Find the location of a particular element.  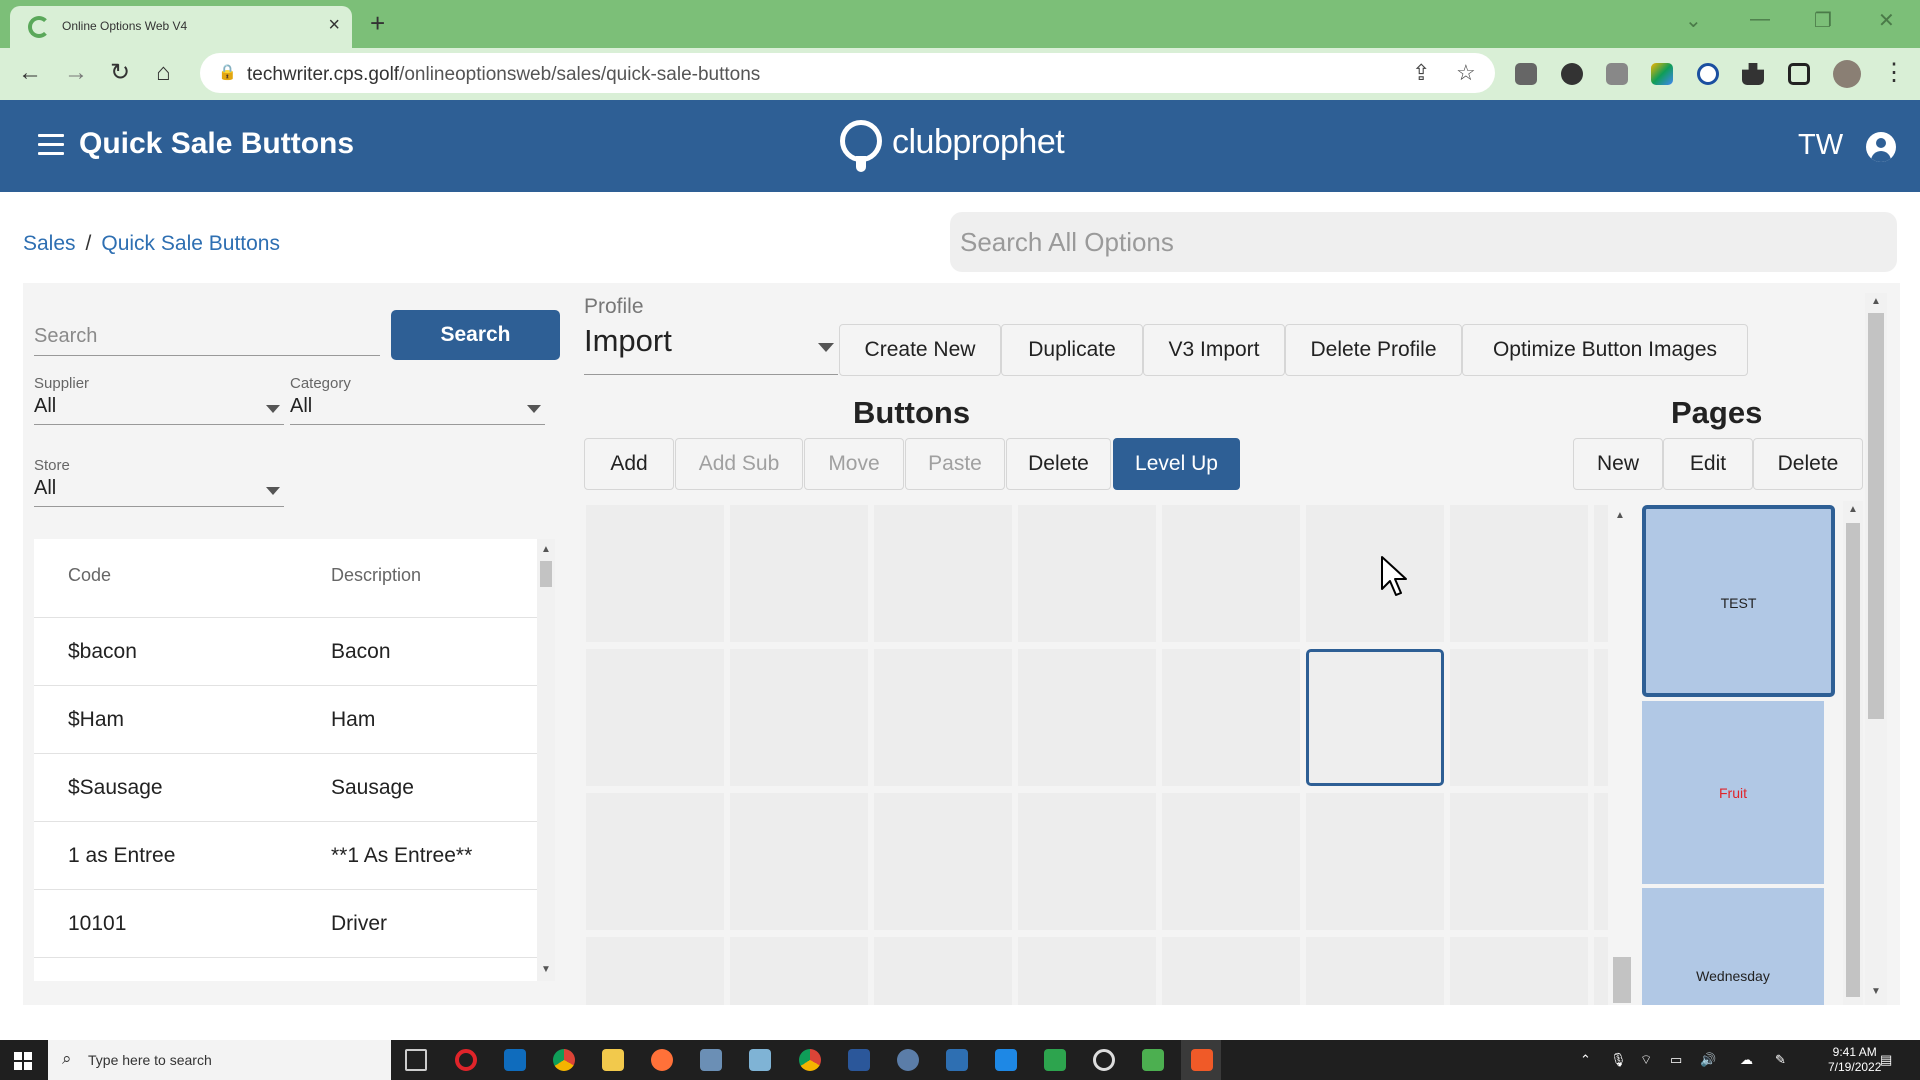

outlook-icon is located at coordinates (515, 1060).